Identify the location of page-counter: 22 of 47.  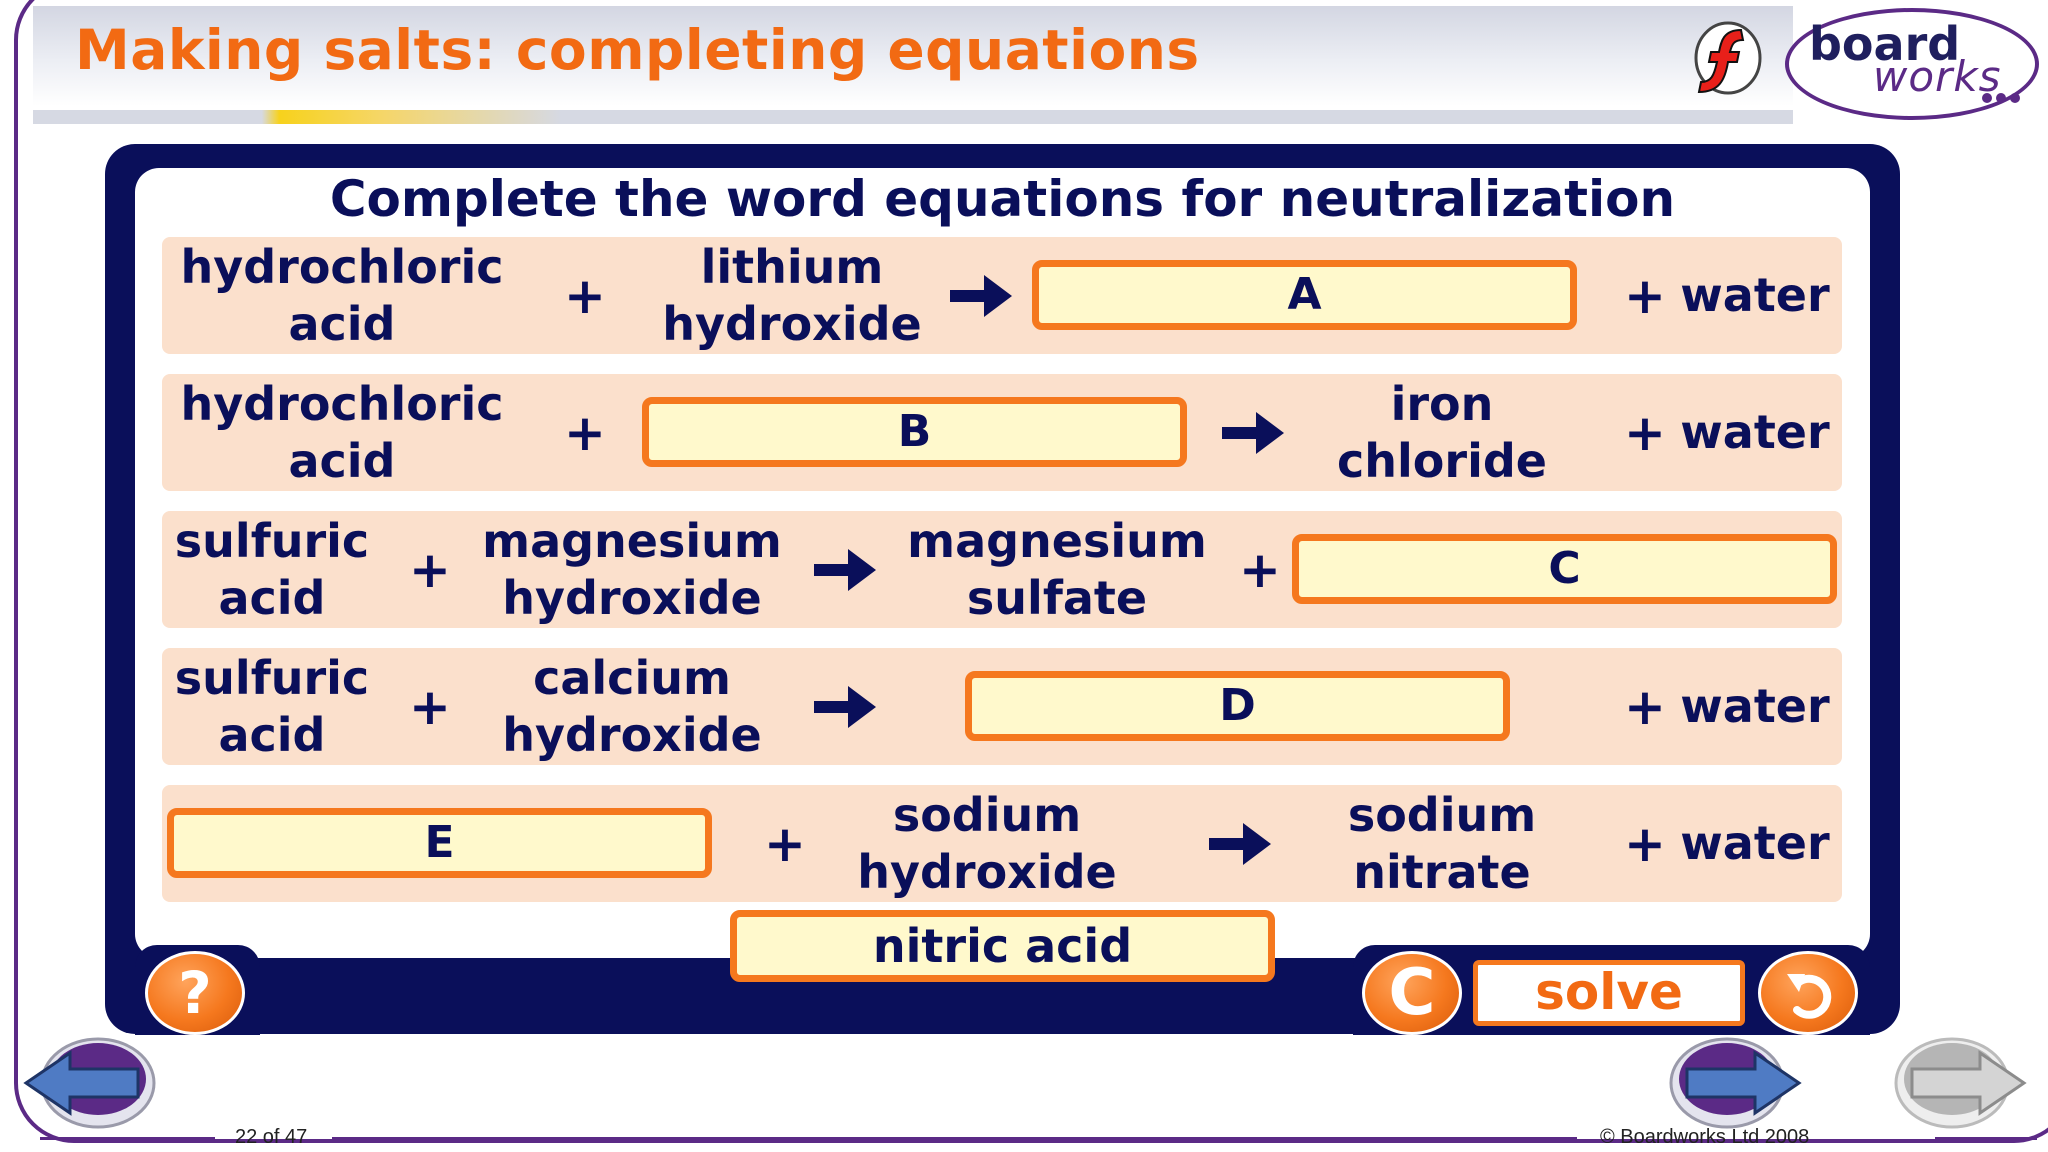
(271, 1137).